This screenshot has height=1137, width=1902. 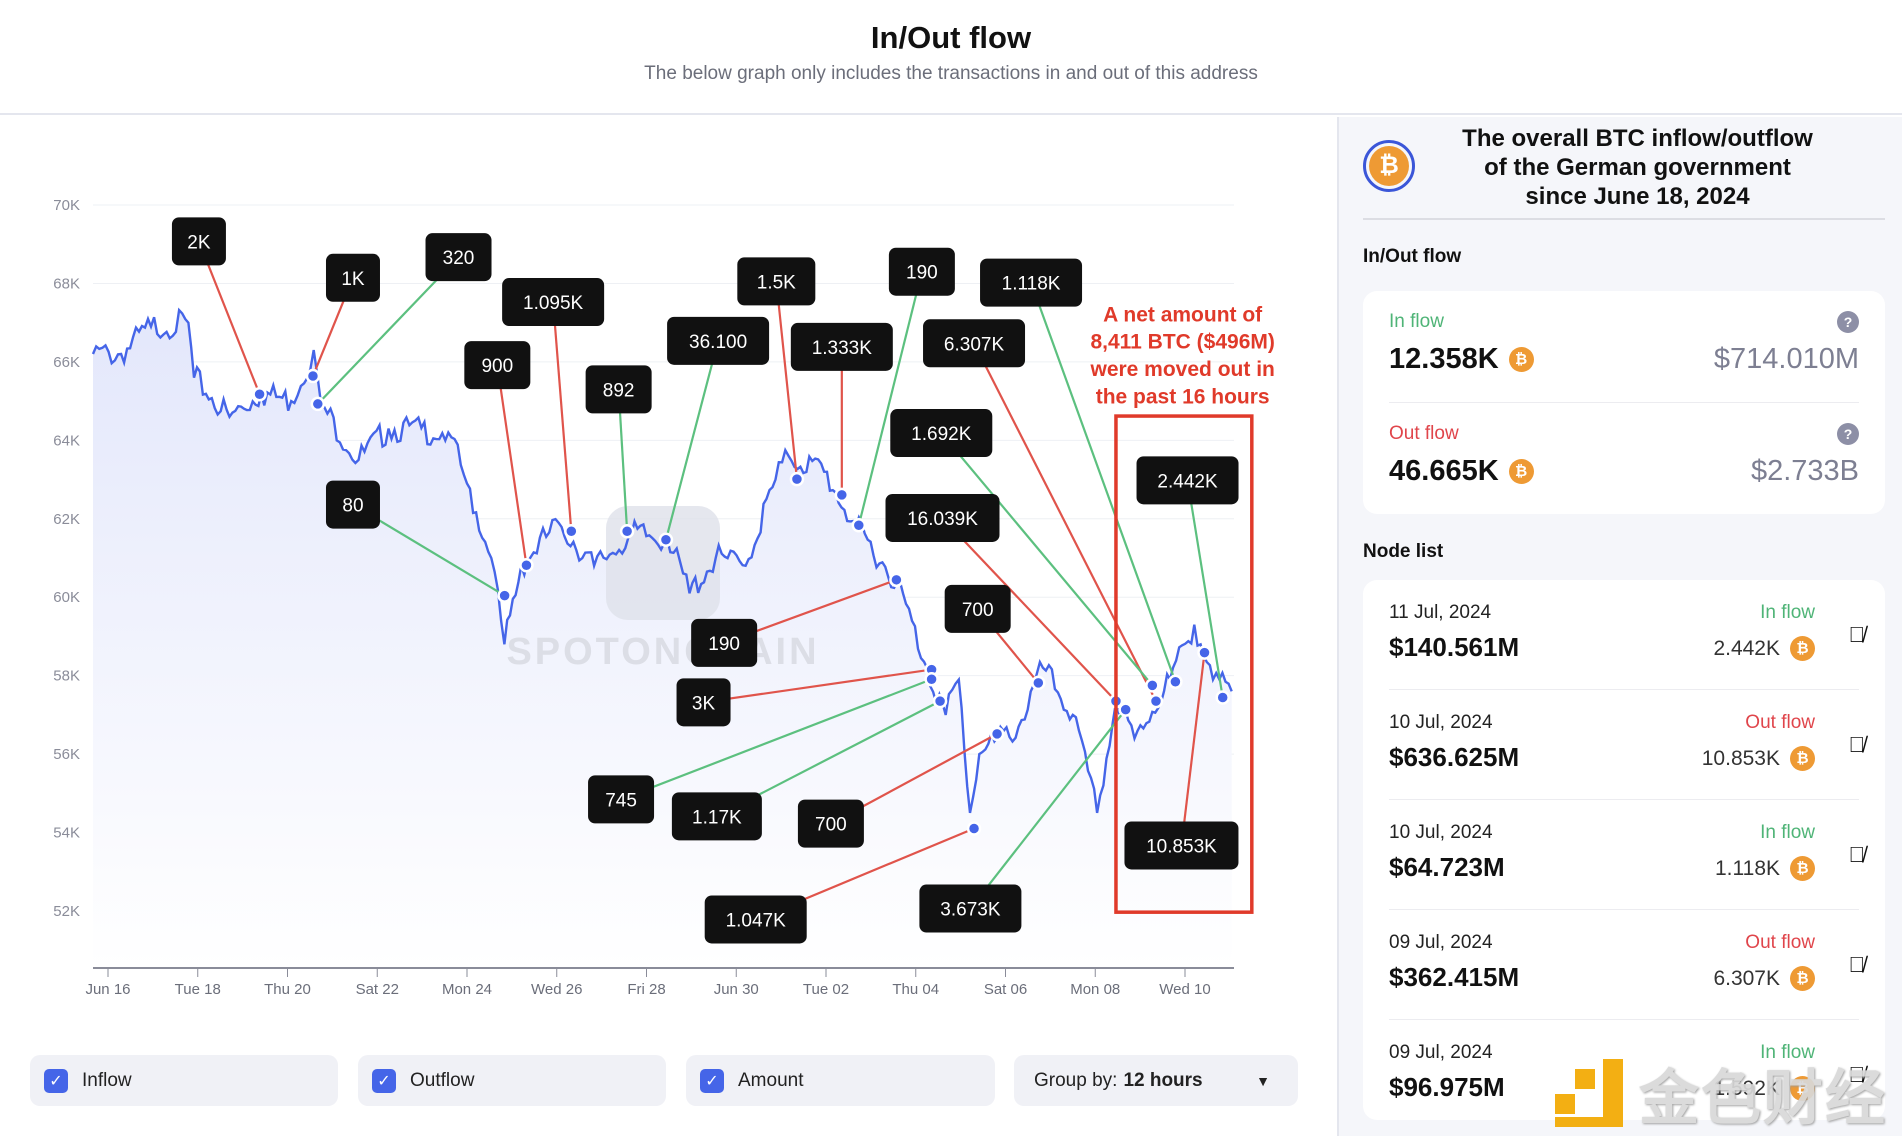 I want to click on spotonchain-logo-icon, so click(x=663, y=563).